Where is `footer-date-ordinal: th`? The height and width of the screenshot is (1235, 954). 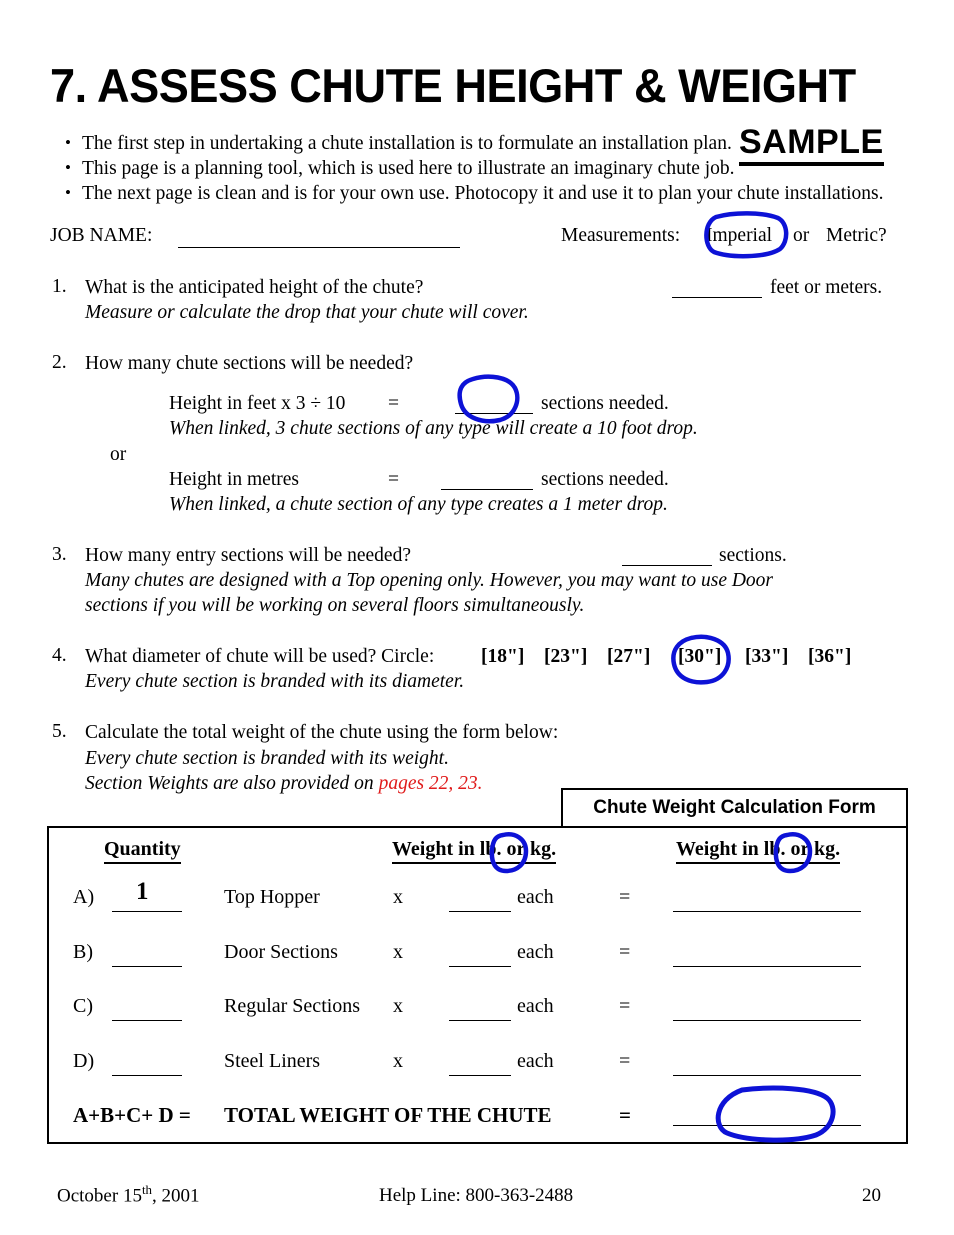
footer-date-ordinal: th is located at coordinates (146, 1189).